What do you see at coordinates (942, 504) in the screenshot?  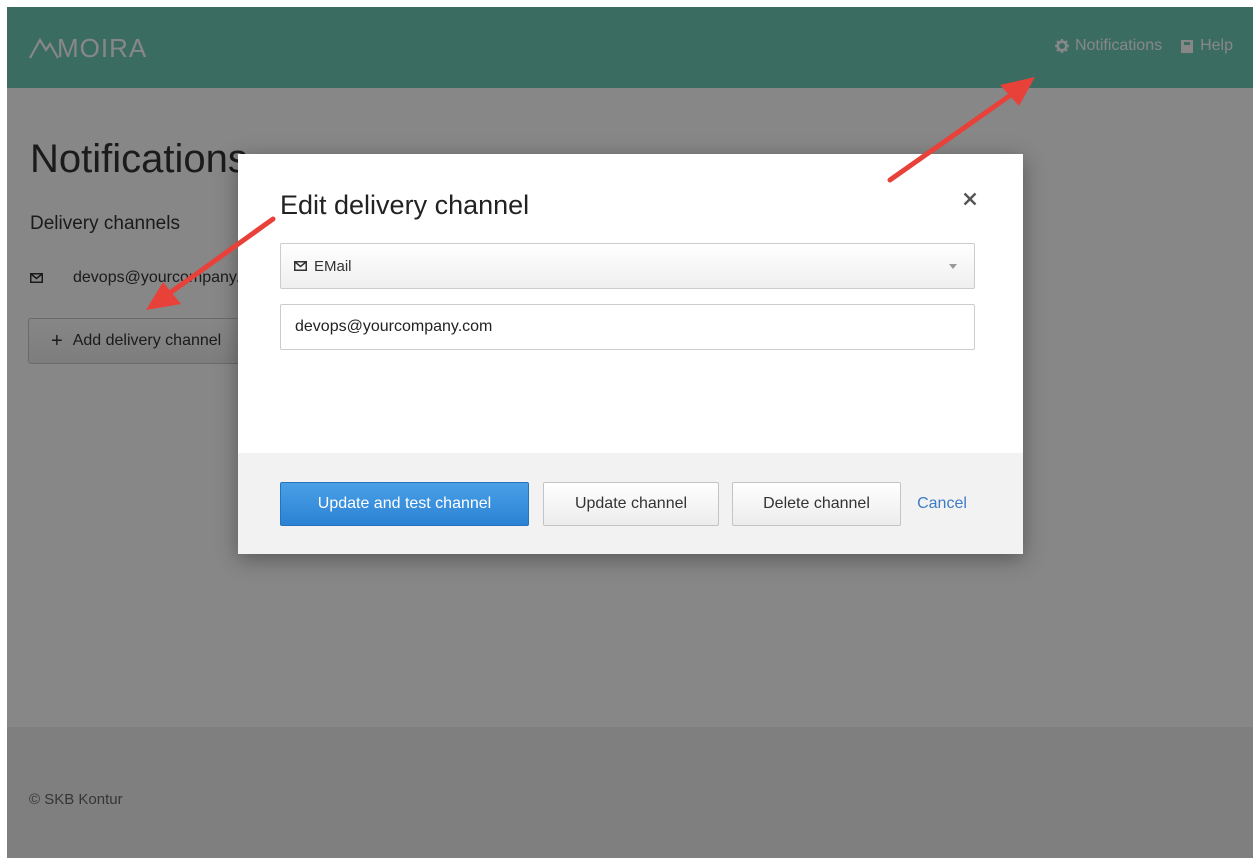 I see `cancel-link: Cancel` at bounding box center [942, 504].